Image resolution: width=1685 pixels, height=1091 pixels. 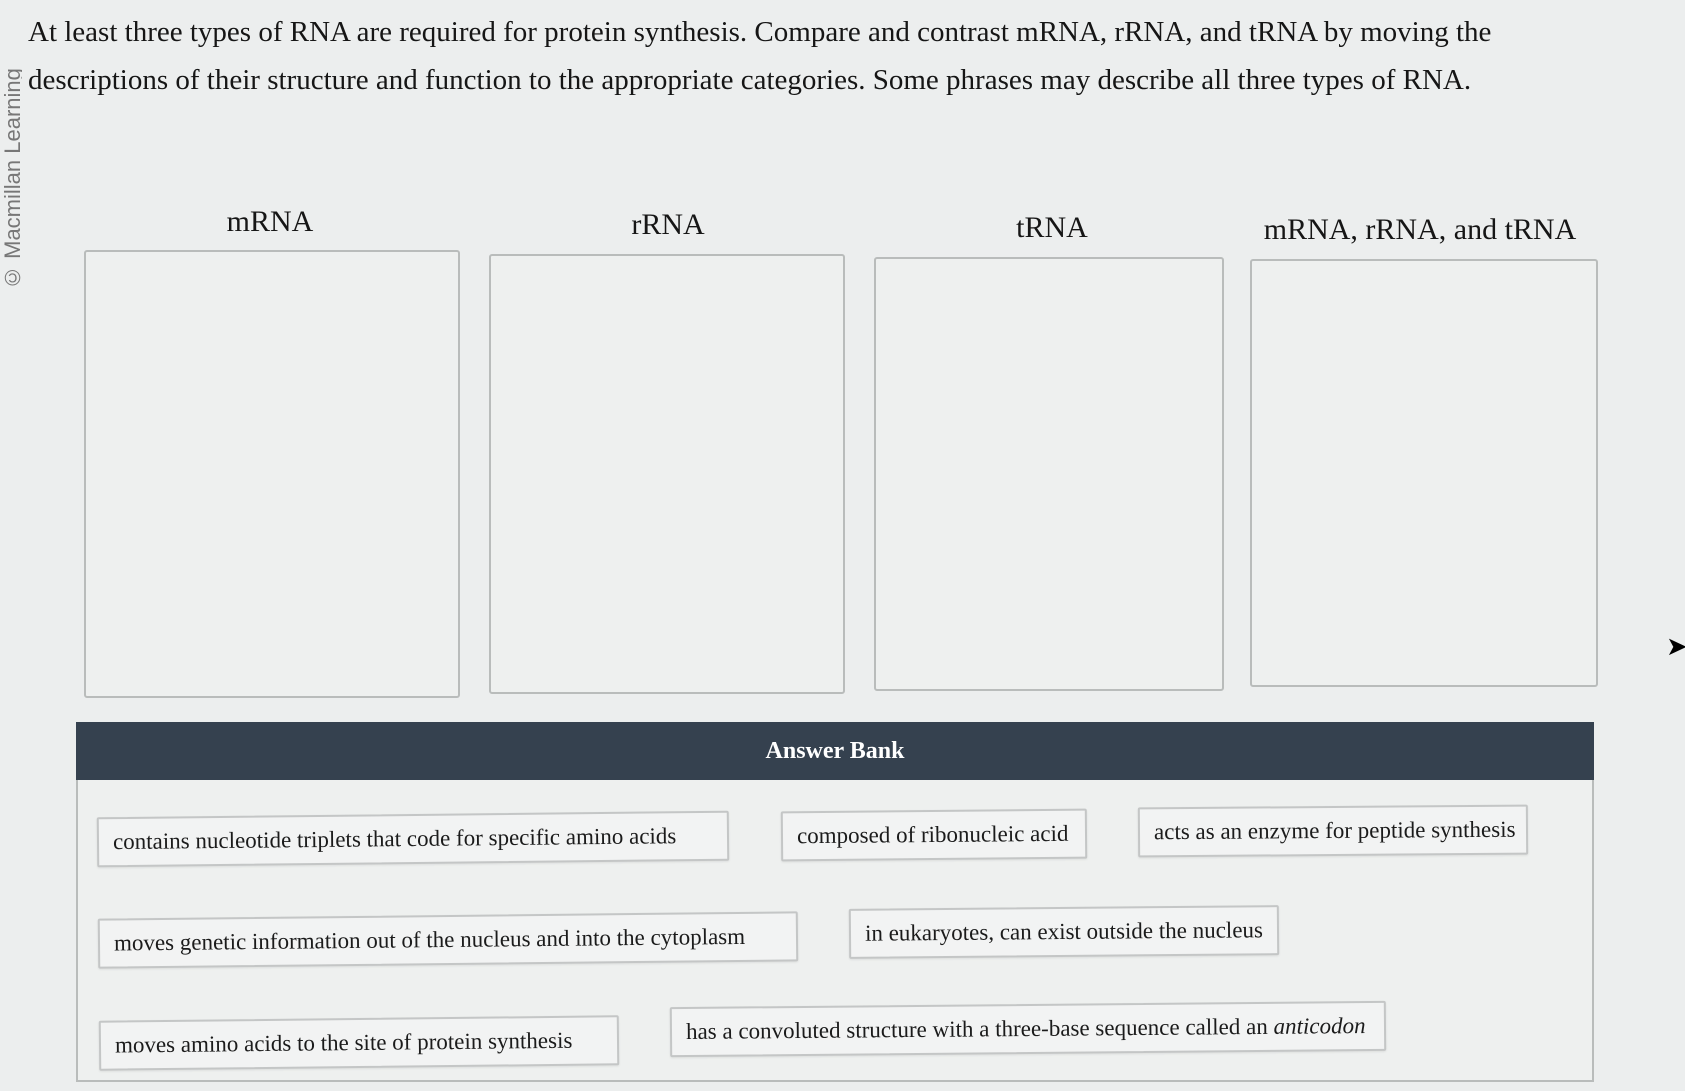 What do you see at coordinates (270, 221) in the screenshot?
I see `category-title-mrna: mRNA` at bounding box center [270, 221].